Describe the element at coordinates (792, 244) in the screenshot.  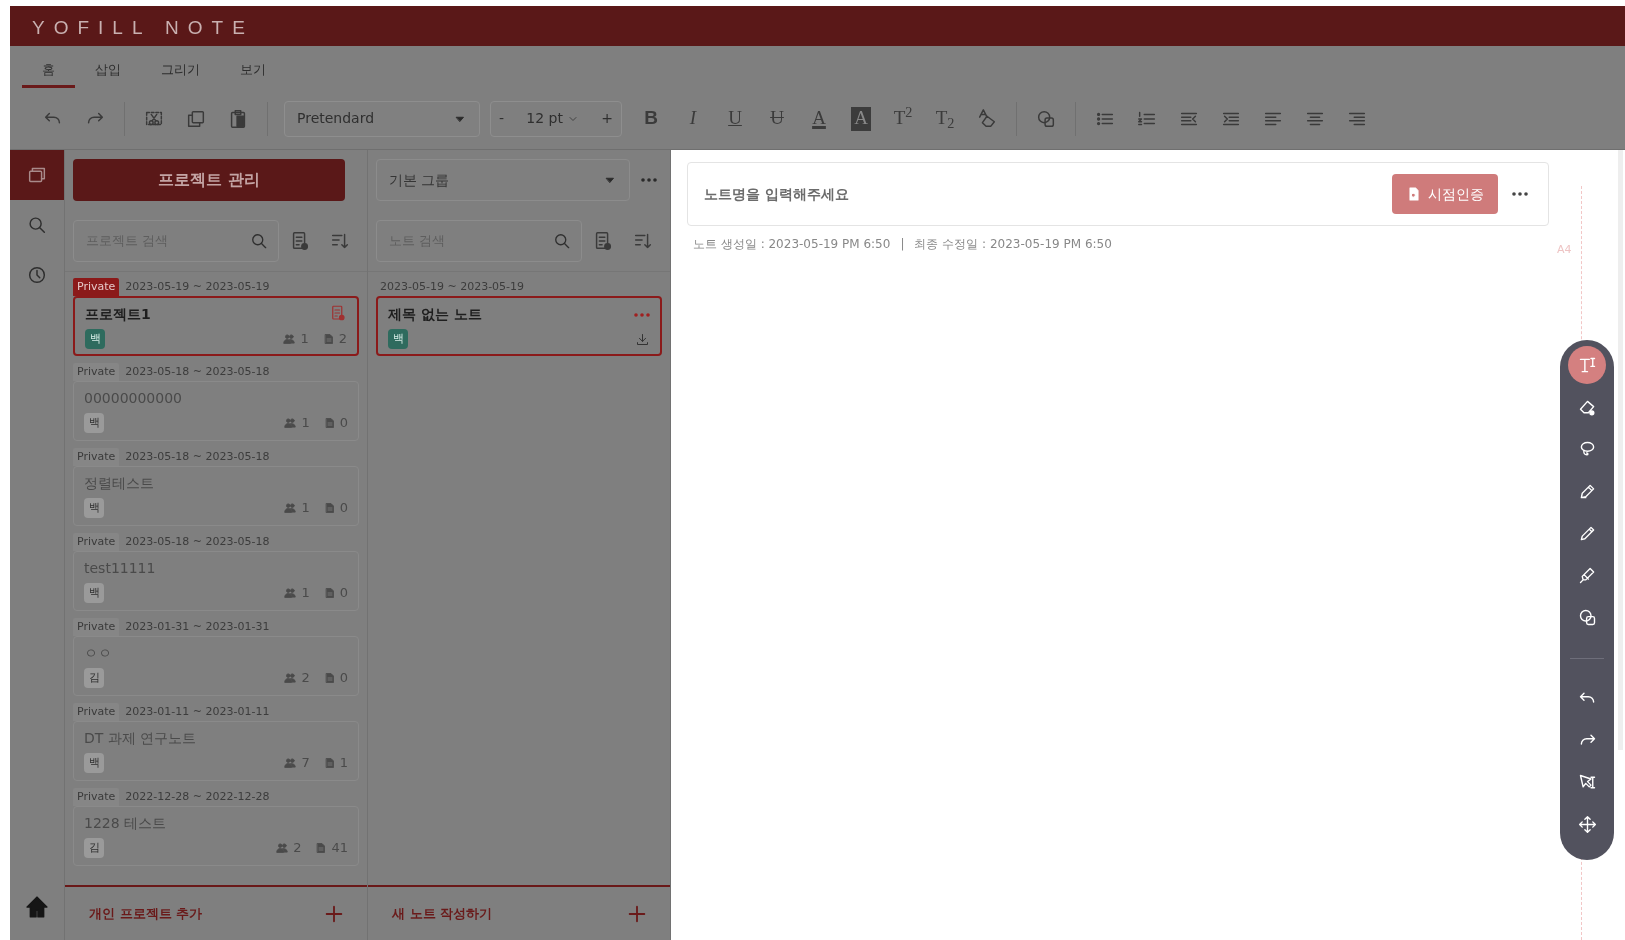
I see `created-date: 노트 생성일 : 2023-05-19 PM 6:50` at that location.